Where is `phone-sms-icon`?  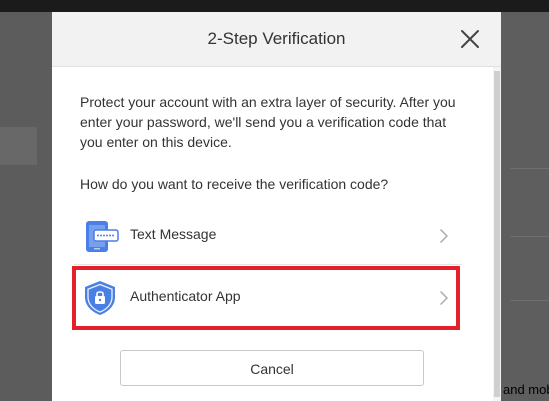 phone-sms-icon is located at coordinates (102, 236).